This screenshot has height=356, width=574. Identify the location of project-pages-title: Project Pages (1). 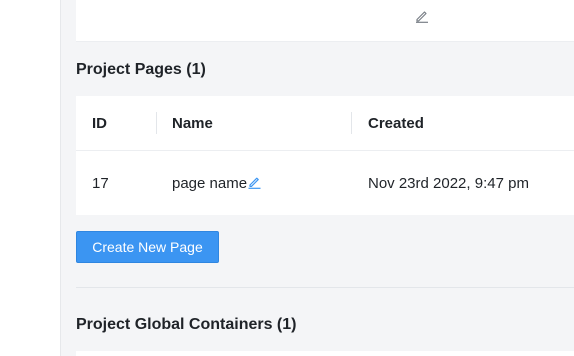
(141, 69).